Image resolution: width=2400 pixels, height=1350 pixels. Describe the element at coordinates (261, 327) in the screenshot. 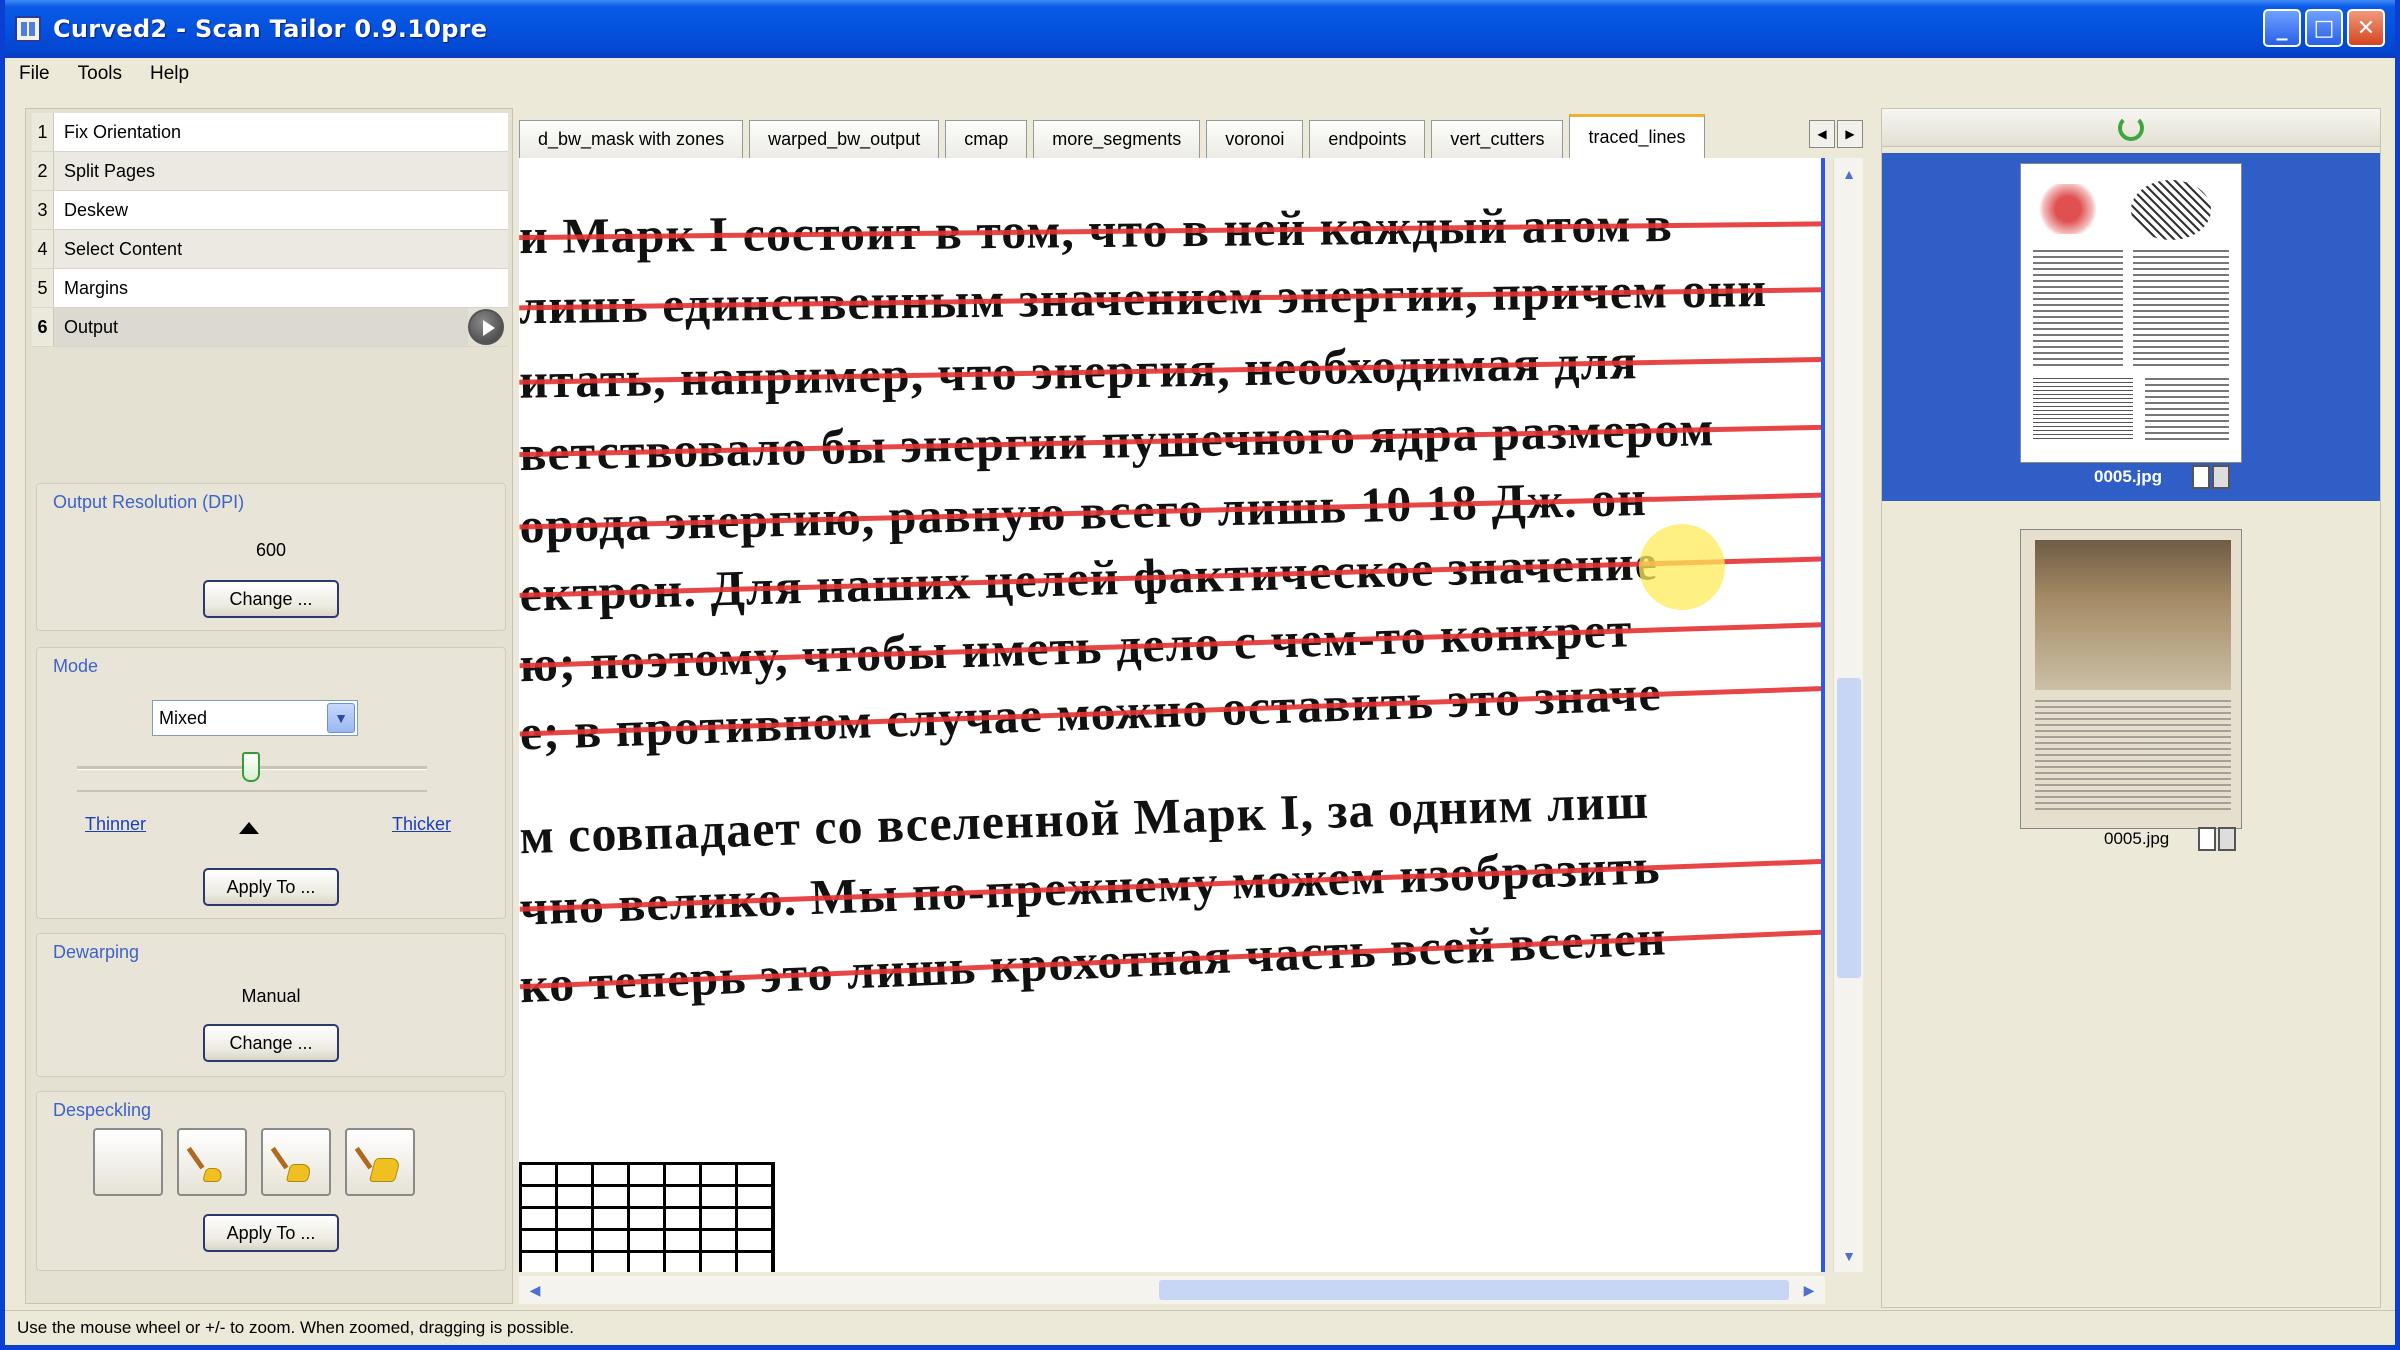

I see `stage-label: Output` at that location.